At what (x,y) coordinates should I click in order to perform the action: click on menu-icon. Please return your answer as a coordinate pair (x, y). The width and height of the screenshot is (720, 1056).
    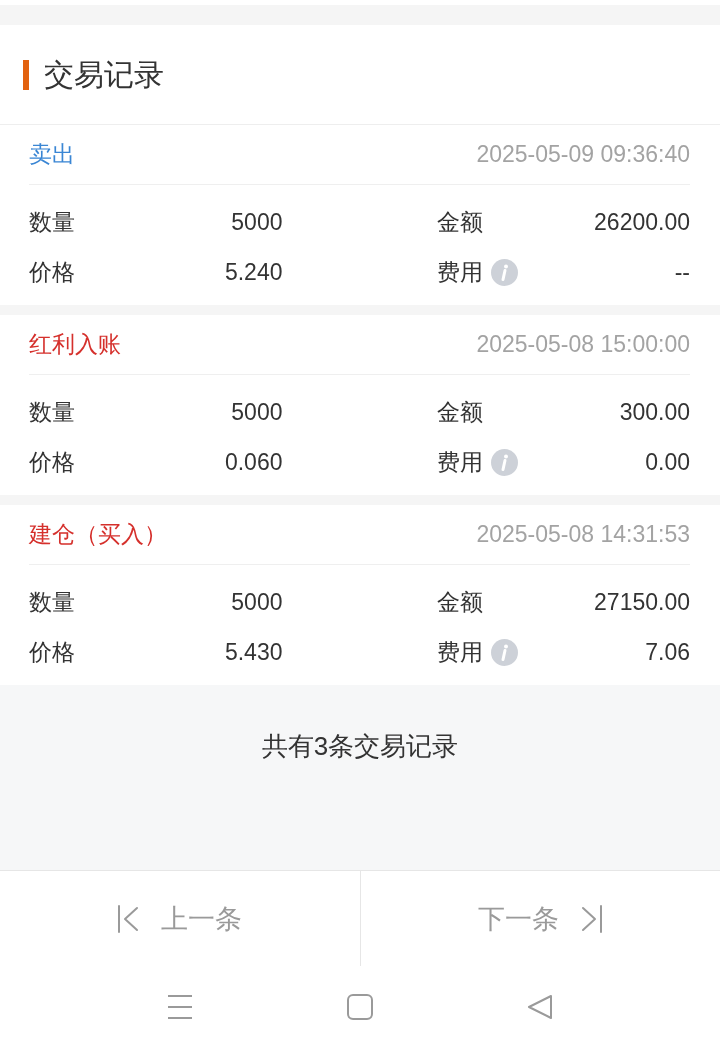
    Looking at the image, I should click on (180, 1007).